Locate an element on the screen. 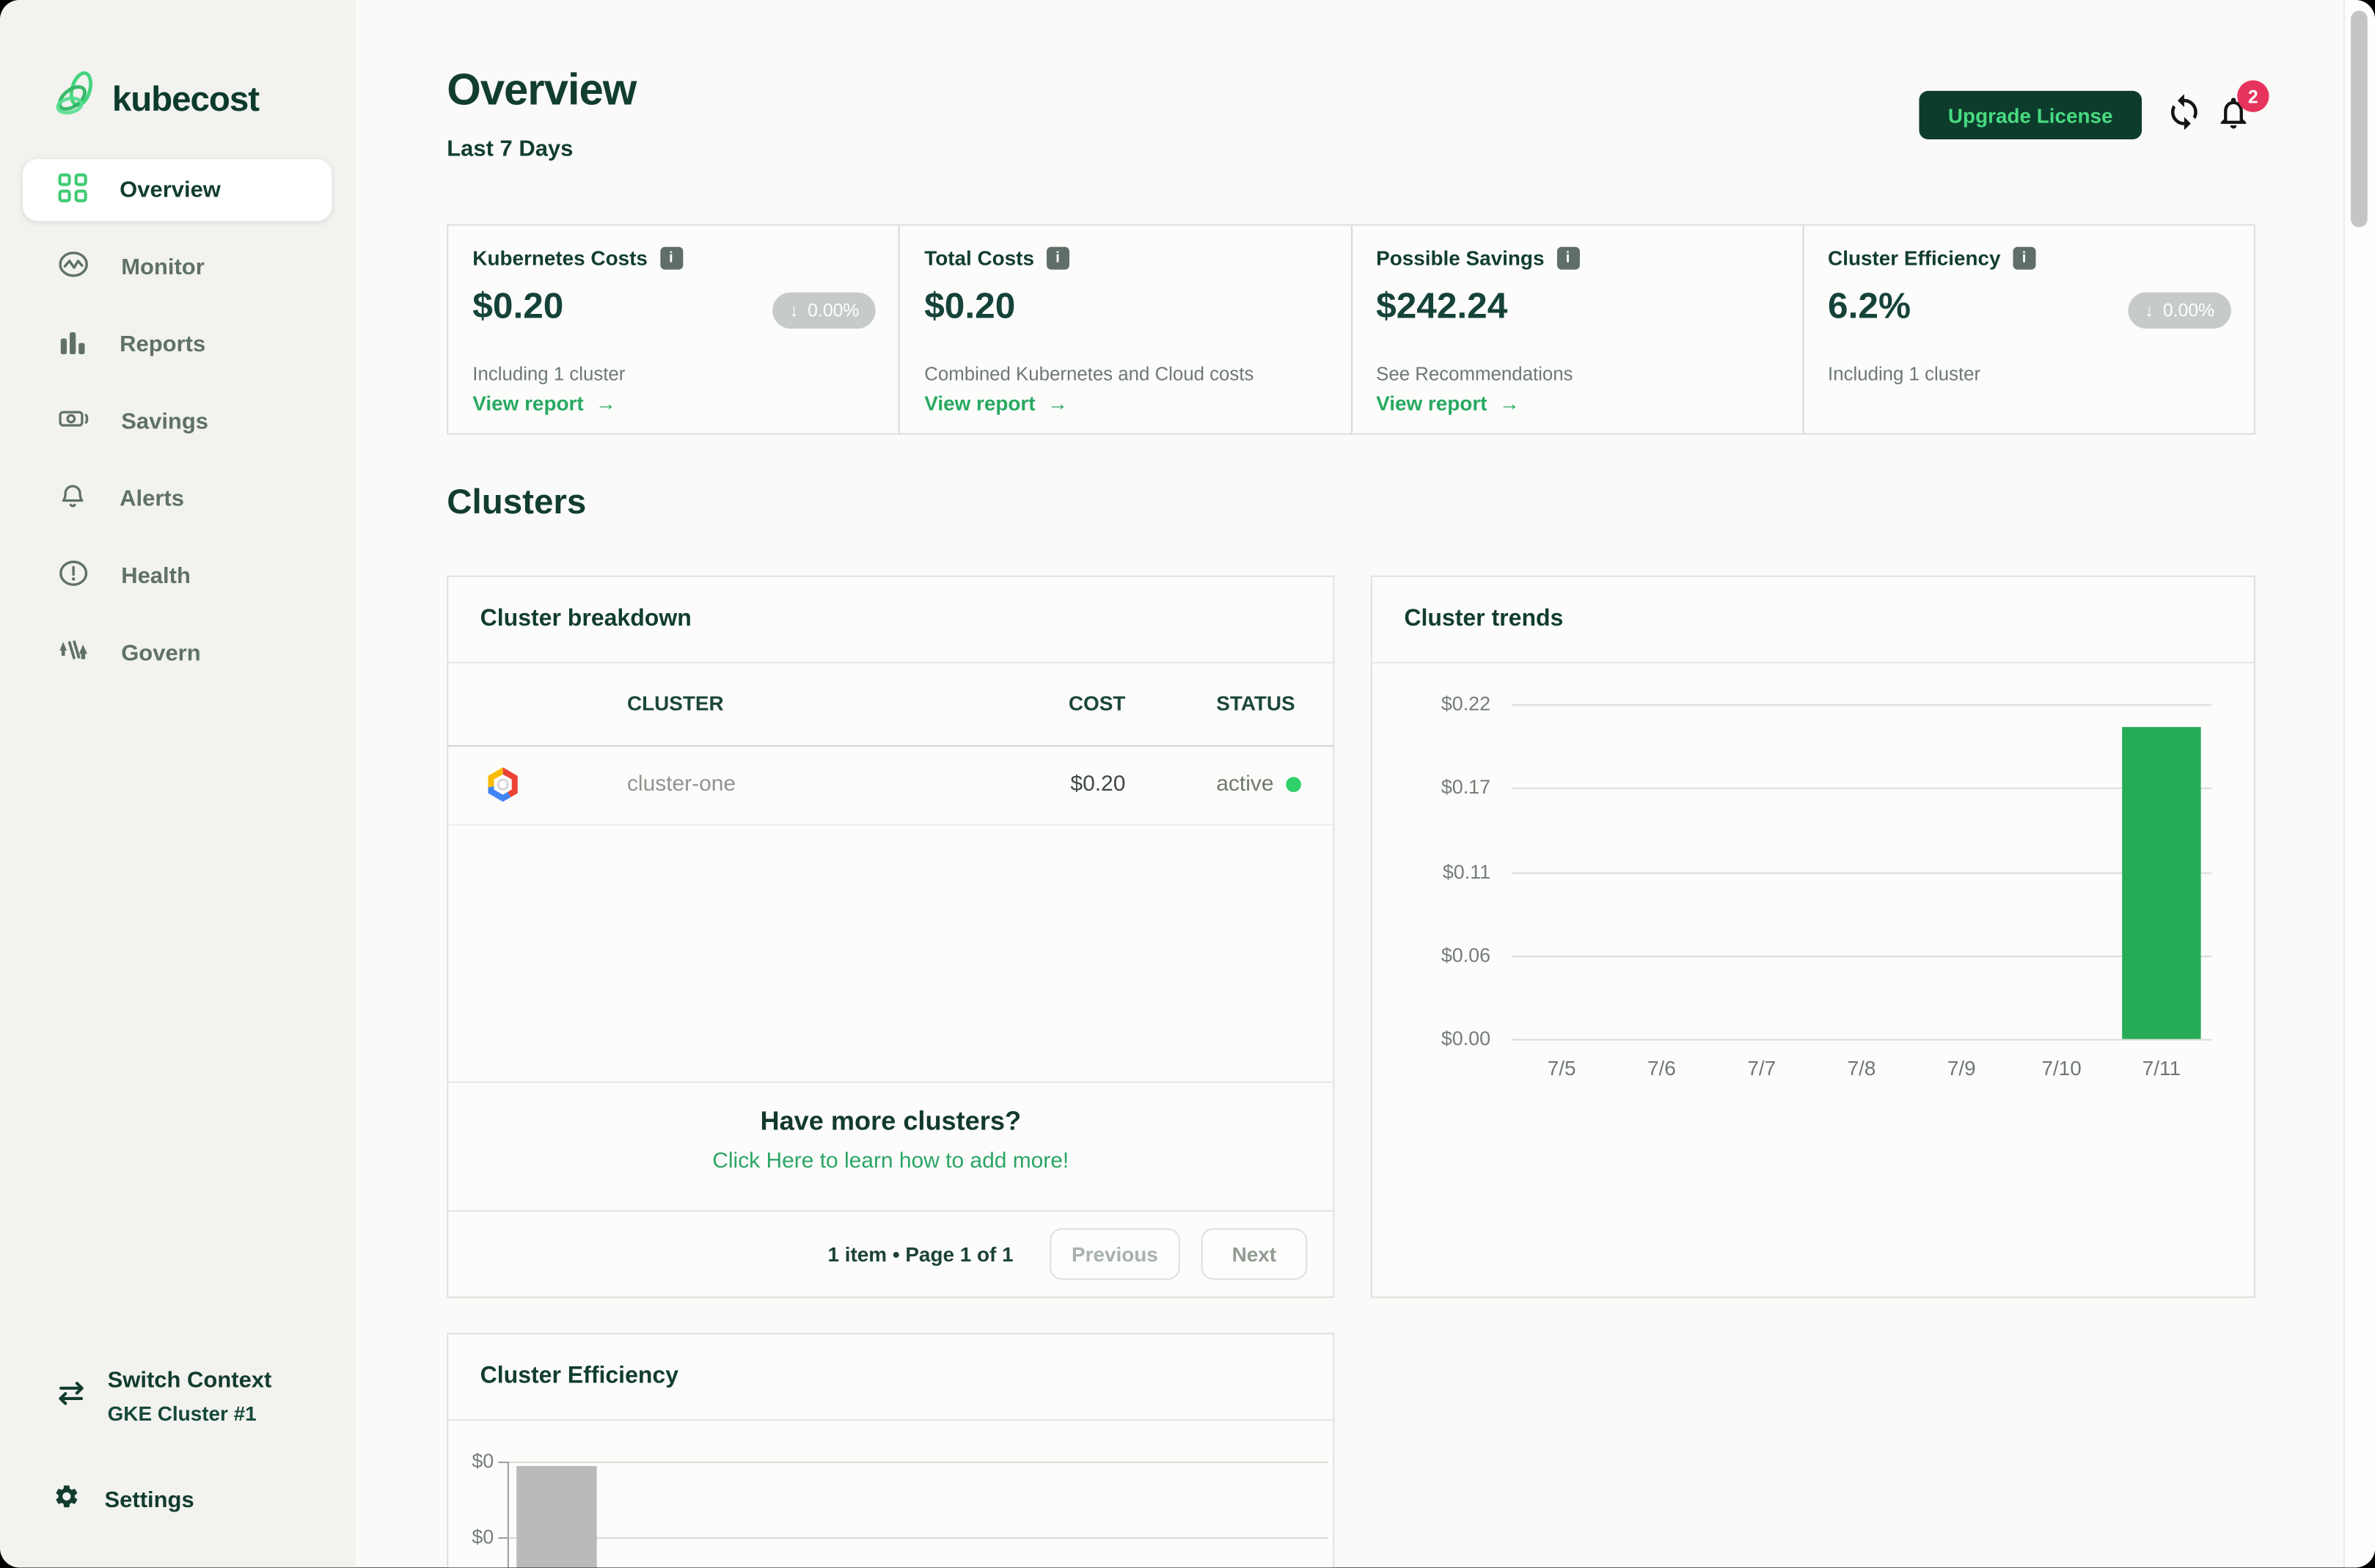 This screenshot has width=2375, height=1568. pagination-bar: 1 item • Page 1 of 1 Previous Next is located at coordinates (890, 1253).